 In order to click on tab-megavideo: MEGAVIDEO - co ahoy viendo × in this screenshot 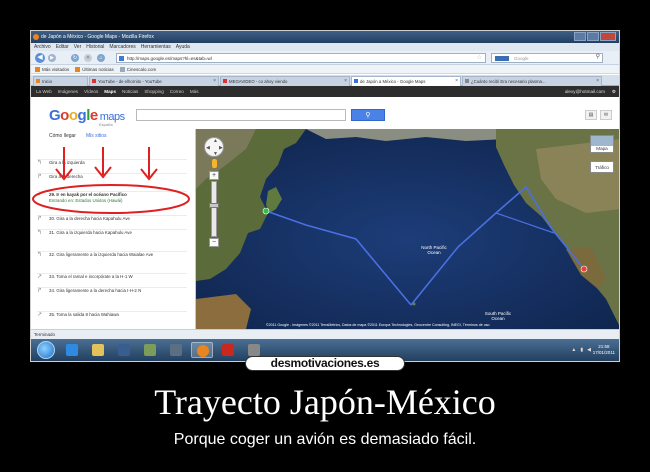, I will do `click(285, 81)`.